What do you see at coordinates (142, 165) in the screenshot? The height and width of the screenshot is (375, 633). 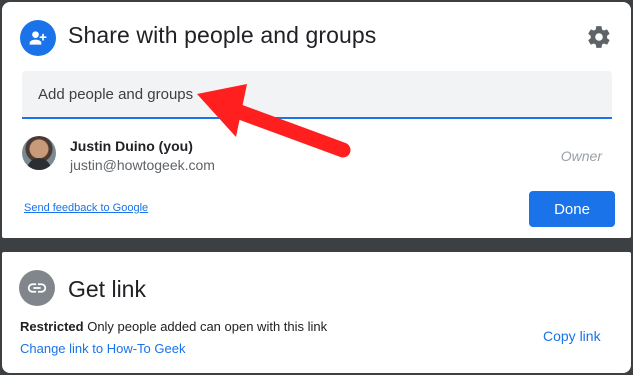 I see `person-email: justin@howtogeek.com` at bounding box center [142, 165].